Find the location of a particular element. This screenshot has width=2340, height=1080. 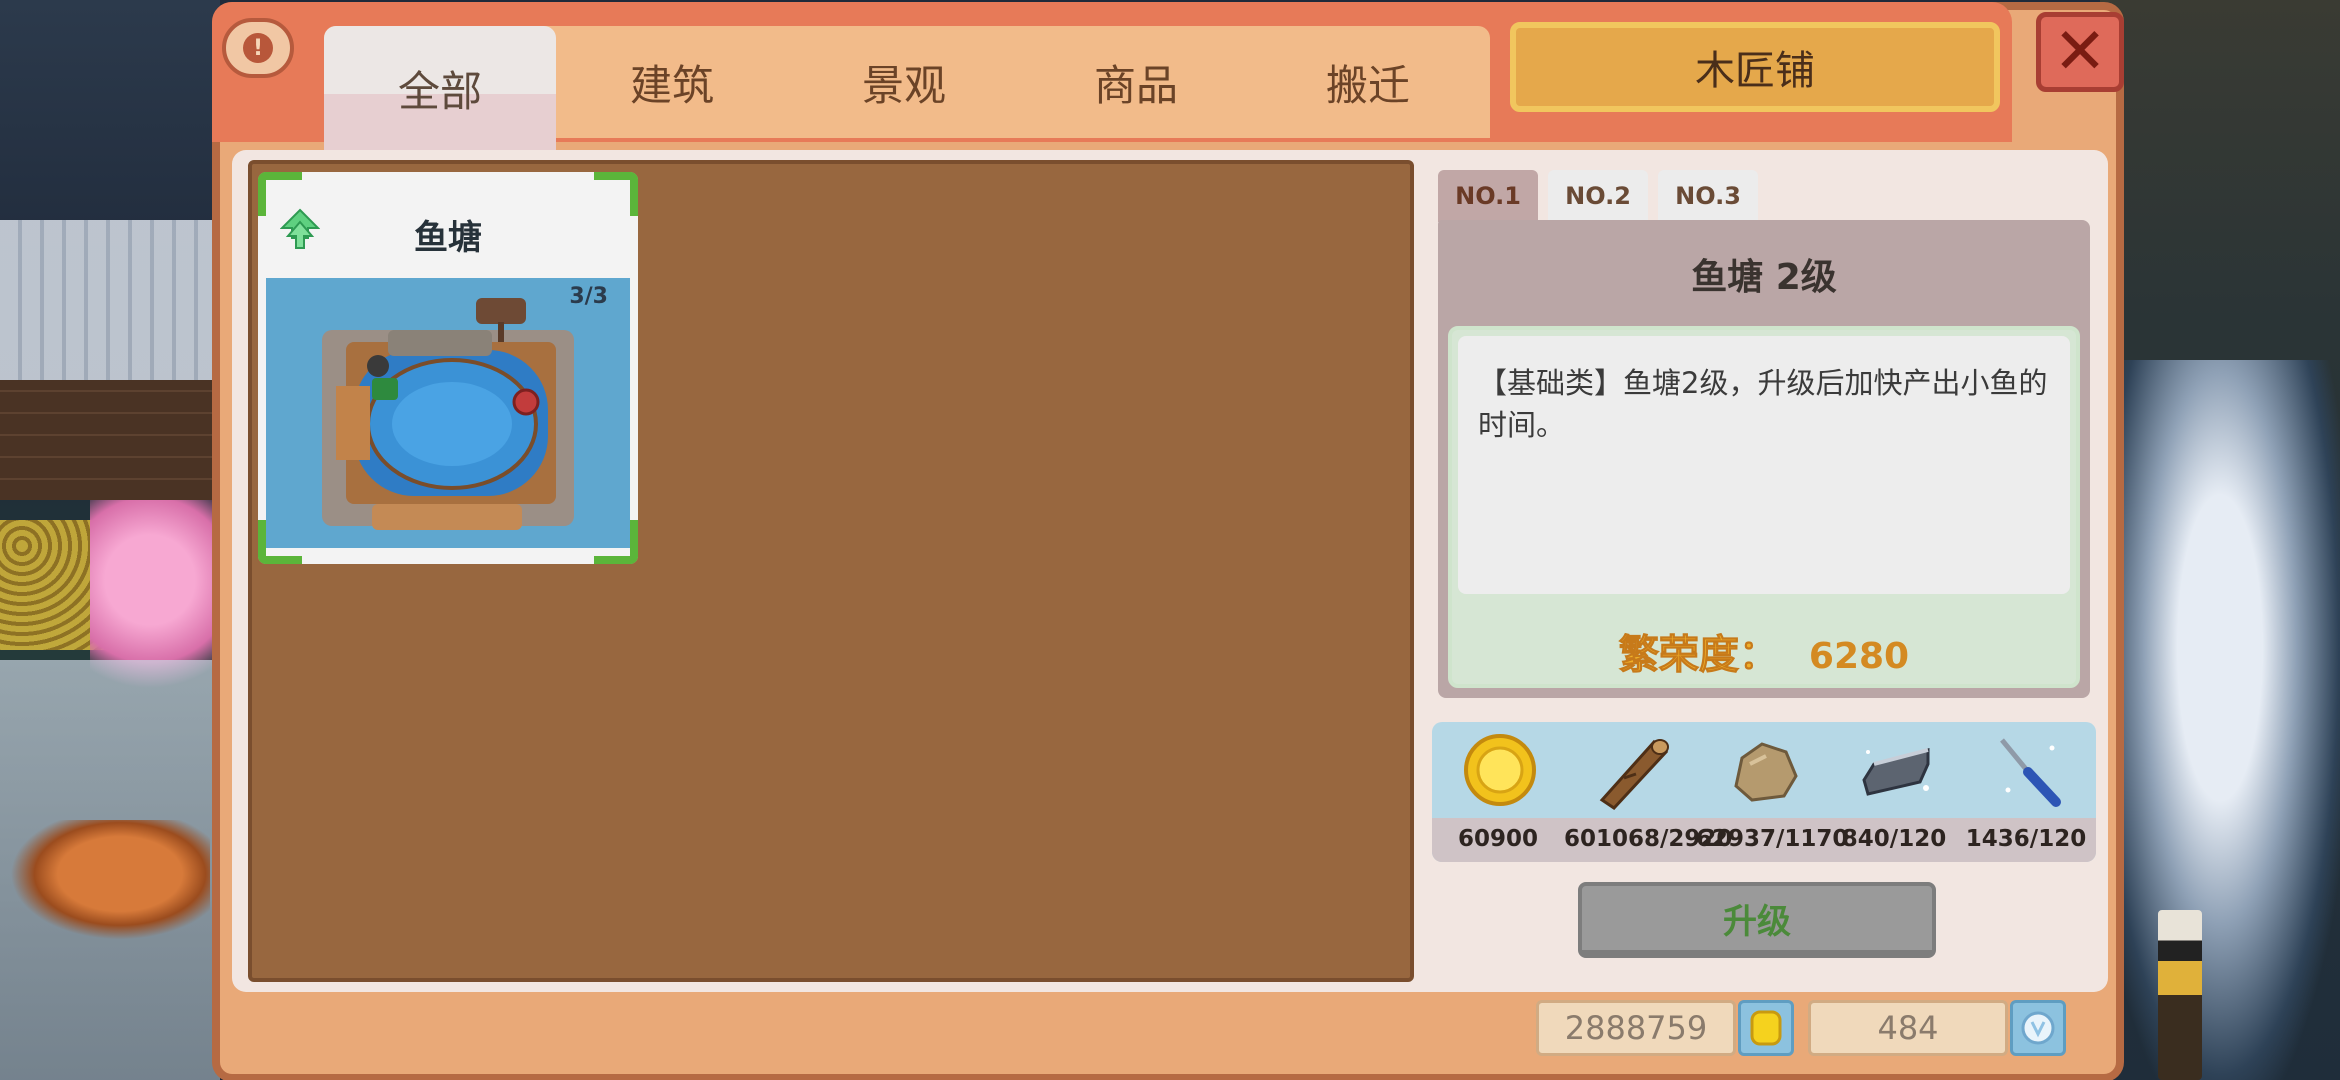

item-count: 3/3 is located at coordinates (588, 296).